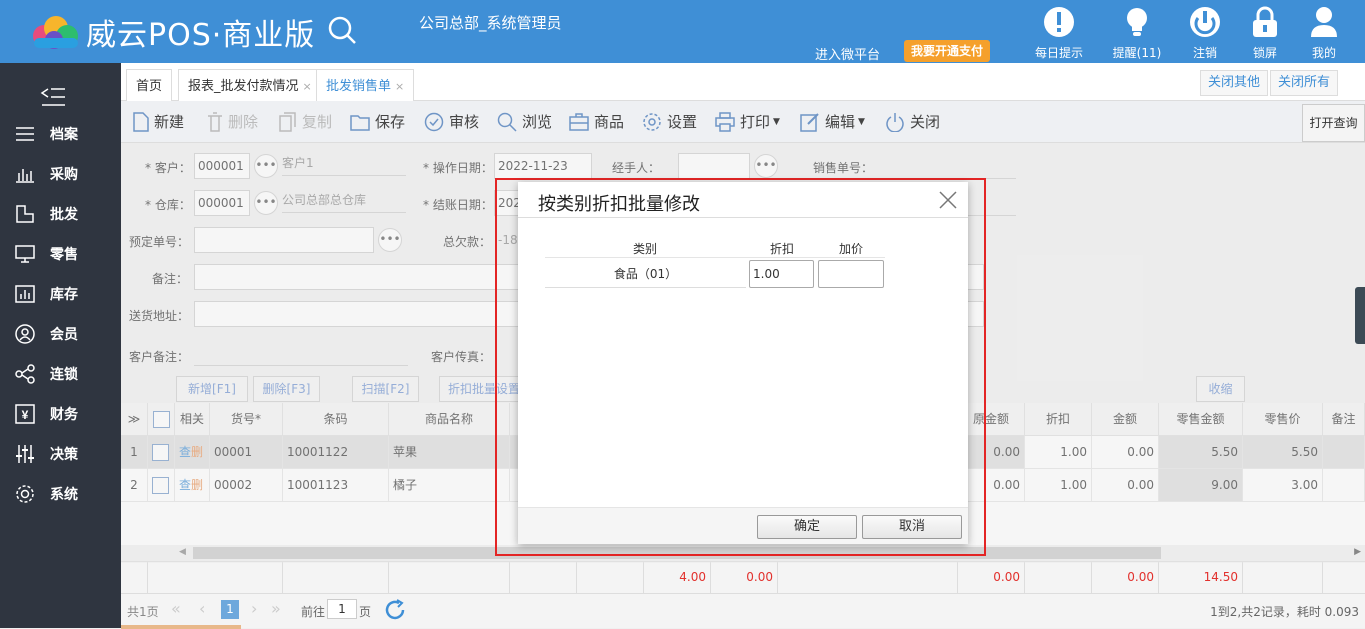  Describe the element at coordinates (276, 608) in the screenshot. I see `last-page-icon: »` at that location.